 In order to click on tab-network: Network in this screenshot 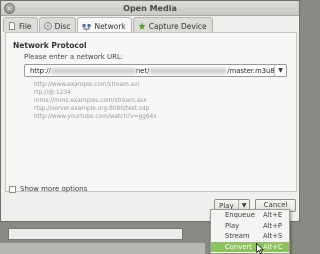, I will do `click(104, 25)`.